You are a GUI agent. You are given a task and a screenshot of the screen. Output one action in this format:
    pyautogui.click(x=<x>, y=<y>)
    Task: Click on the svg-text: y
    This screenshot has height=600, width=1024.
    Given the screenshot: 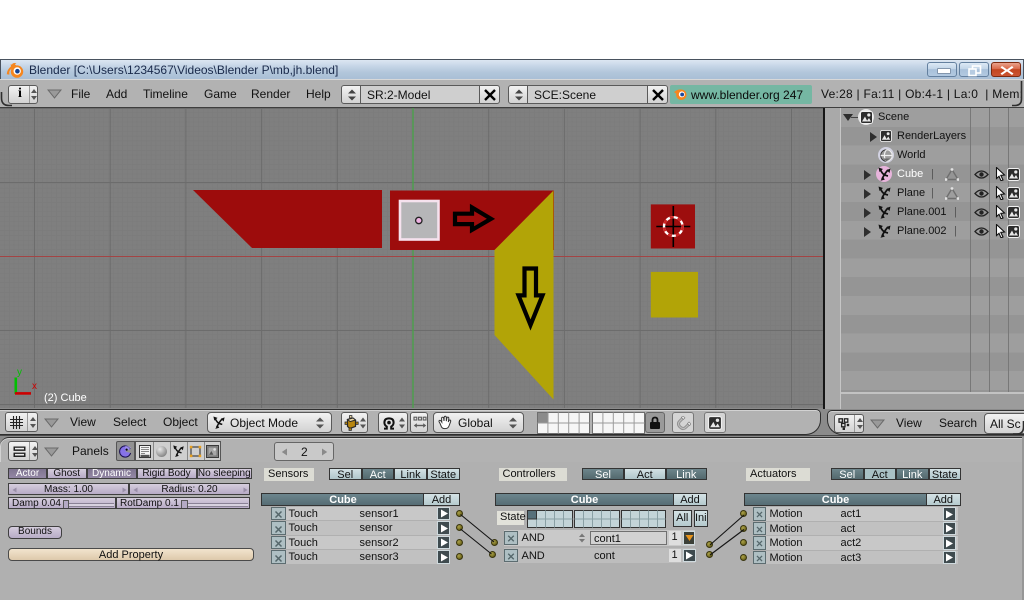 What is the action you would take?
    pyautogui.click(x=19, y=372)
    